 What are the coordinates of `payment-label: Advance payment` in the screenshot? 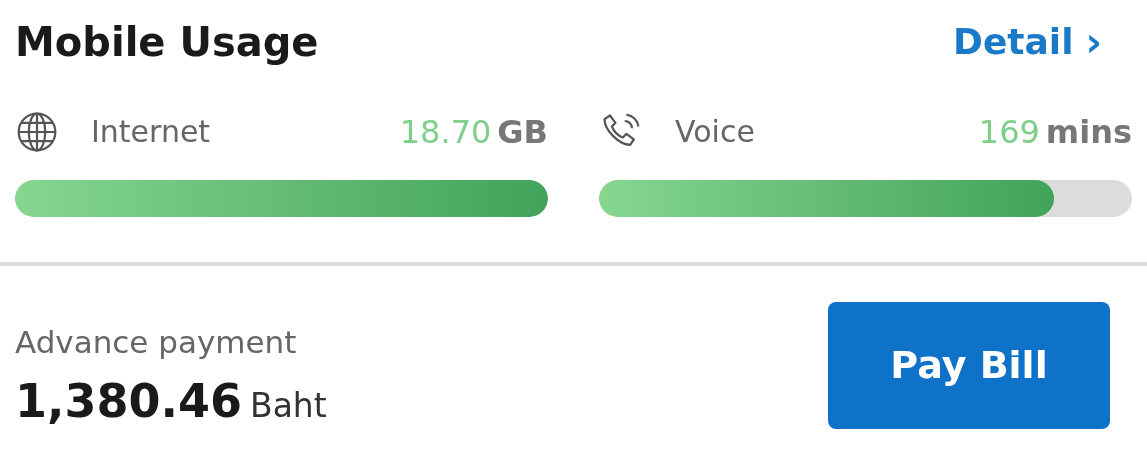 It's located at (156, 342).